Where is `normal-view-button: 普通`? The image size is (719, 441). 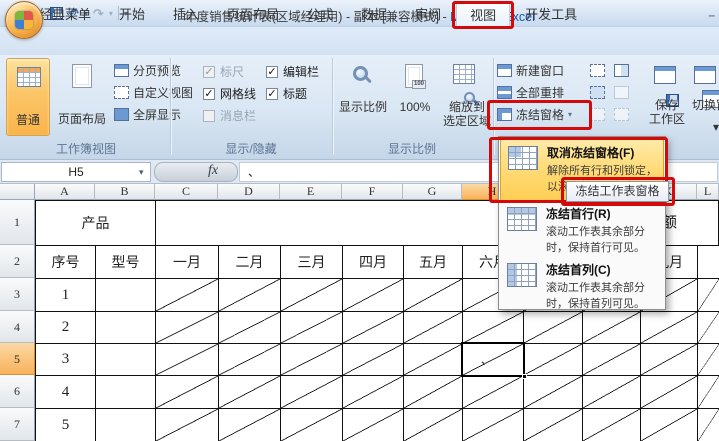 normal-view-button: 普通 is located at coordinates (28, 97).